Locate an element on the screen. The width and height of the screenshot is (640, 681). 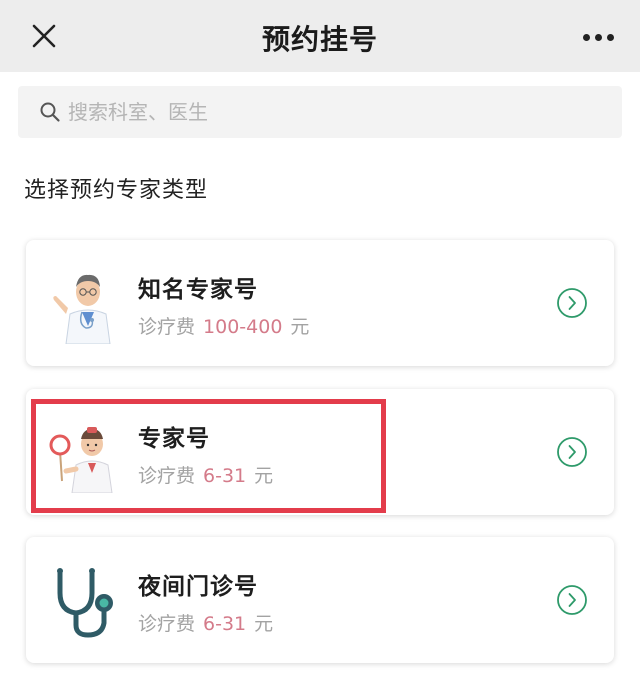
card-title: 知名专家号 is located at coordinates (198, 290).